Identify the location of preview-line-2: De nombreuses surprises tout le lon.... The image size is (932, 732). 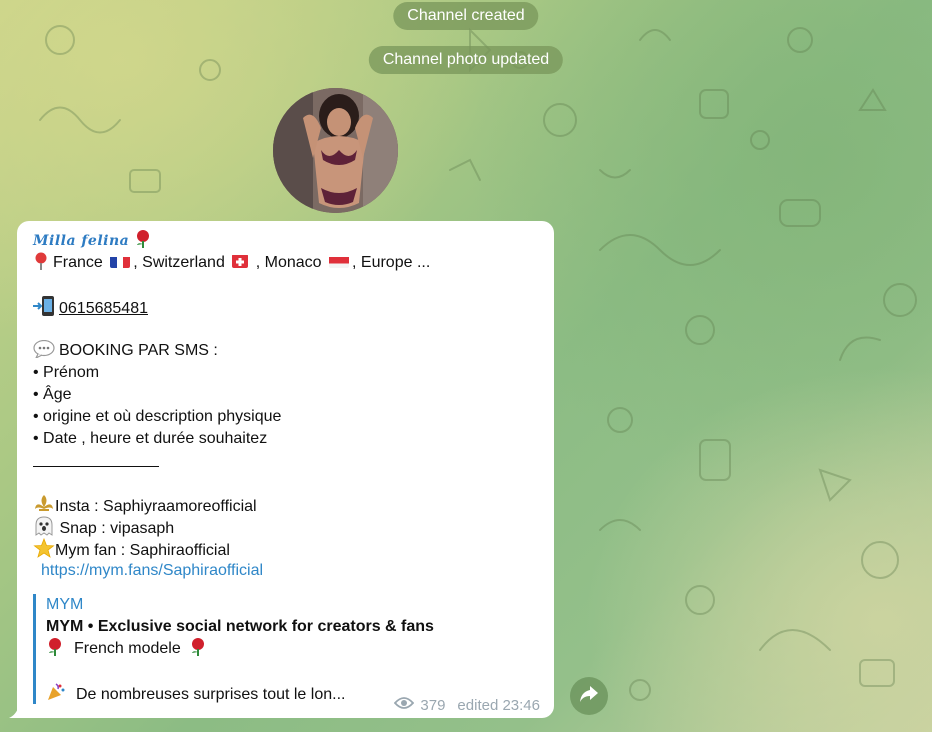
(195, 693).